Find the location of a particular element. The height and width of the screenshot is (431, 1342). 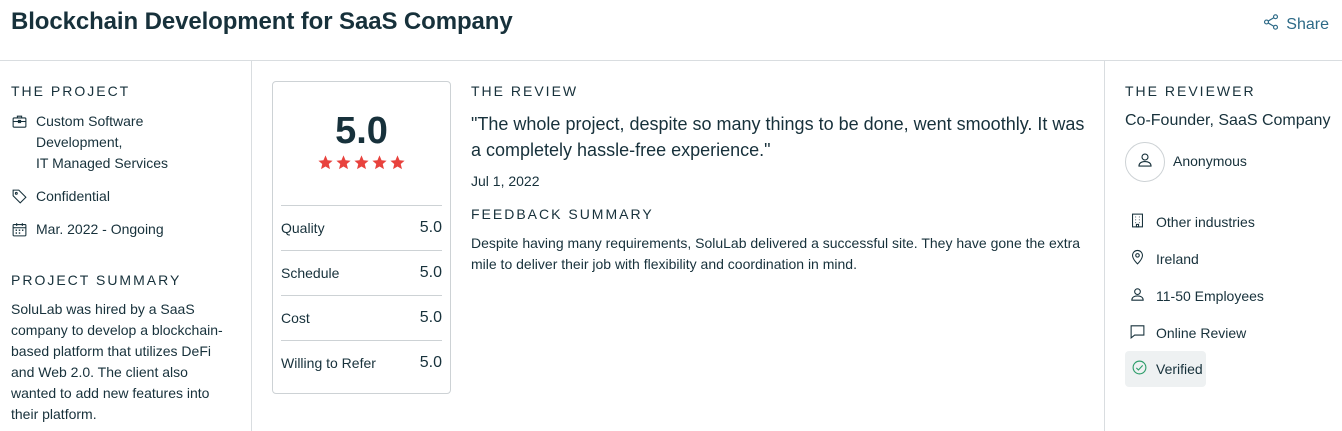

project-section-label: THE PROJECT is located at coordinates (71, 91).